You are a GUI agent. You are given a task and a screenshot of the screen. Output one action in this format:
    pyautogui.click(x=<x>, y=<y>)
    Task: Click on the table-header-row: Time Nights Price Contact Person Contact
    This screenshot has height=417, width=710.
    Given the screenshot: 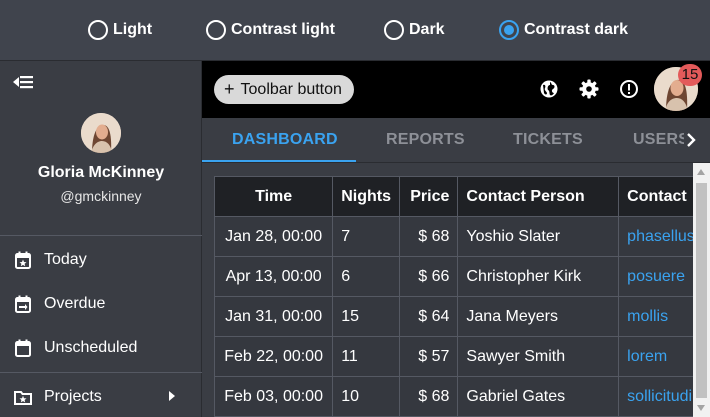 What is the action you would take?
    pyautogui.click(x=461, y=196)
    